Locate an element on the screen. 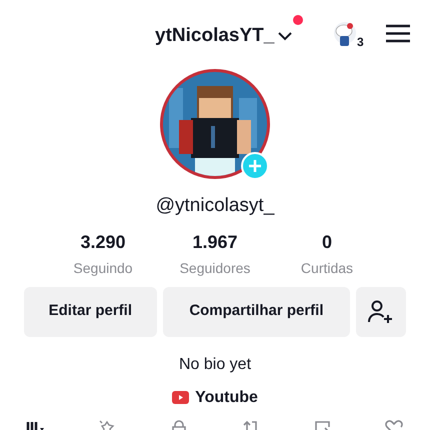  cartoon-avatar-icon is located at coordinates (345, 35).